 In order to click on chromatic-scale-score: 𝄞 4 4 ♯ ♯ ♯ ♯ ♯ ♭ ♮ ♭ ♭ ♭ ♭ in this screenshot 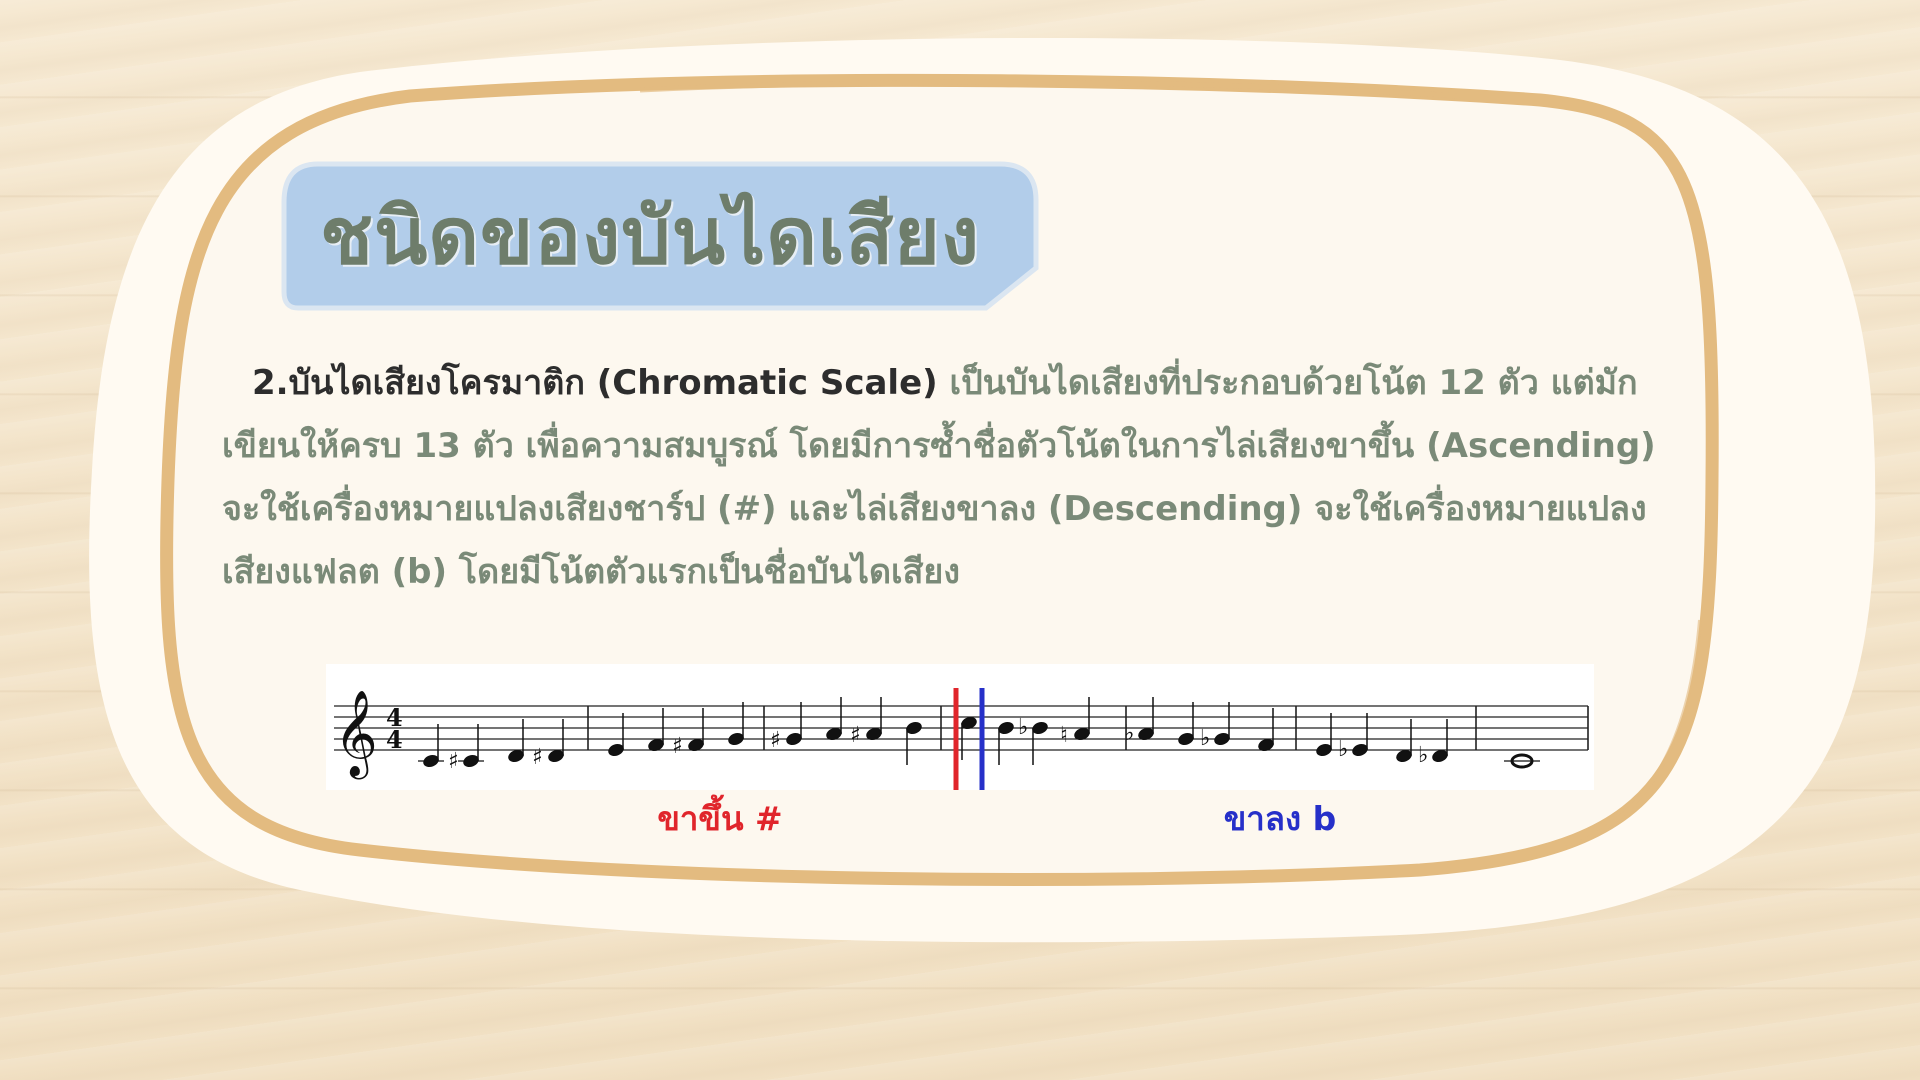, I will do `click(960, 727)`.